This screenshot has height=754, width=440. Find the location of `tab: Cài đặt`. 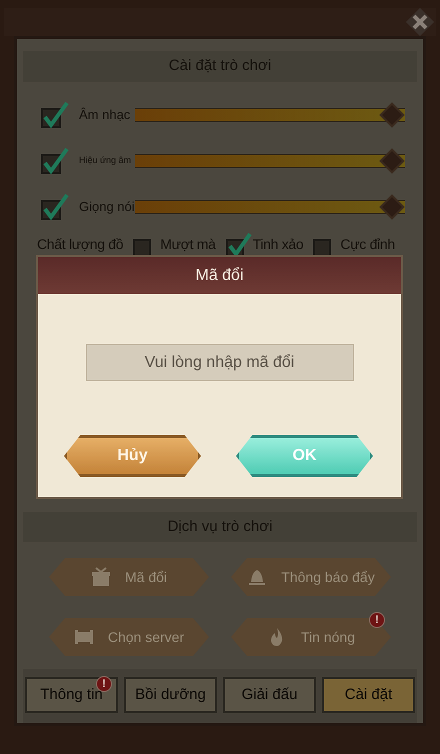

tab: Cài đặt is located at coordinates (368, 695).